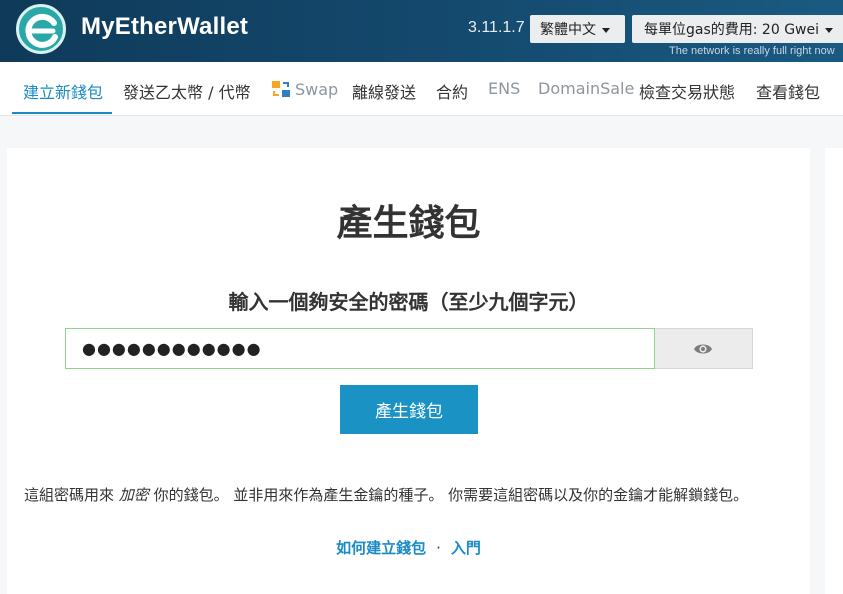  I want to click on generate-wallet-button: 產生錢包, so click(409, 409).